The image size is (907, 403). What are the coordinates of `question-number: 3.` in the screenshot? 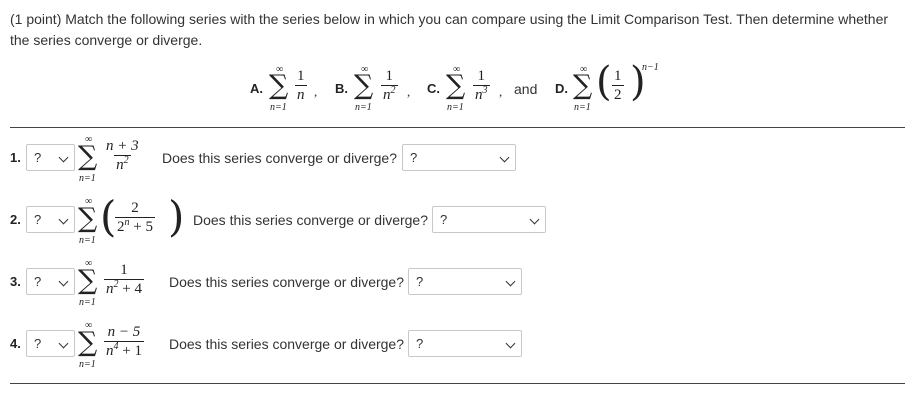 It's located at (15, 281).